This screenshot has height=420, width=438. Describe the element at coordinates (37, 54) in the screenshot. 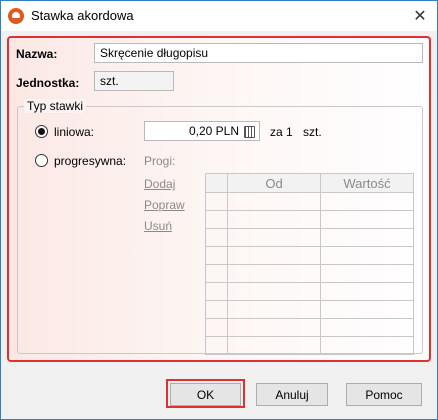

I see `name-label: Nazwa:` at that location.